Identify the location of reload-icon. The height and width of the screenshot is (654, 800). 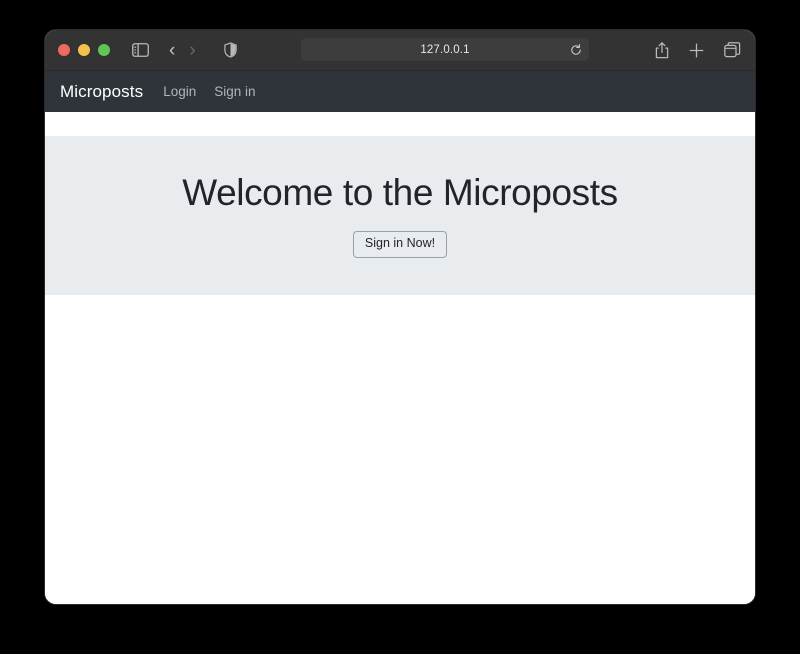
(576, 49).